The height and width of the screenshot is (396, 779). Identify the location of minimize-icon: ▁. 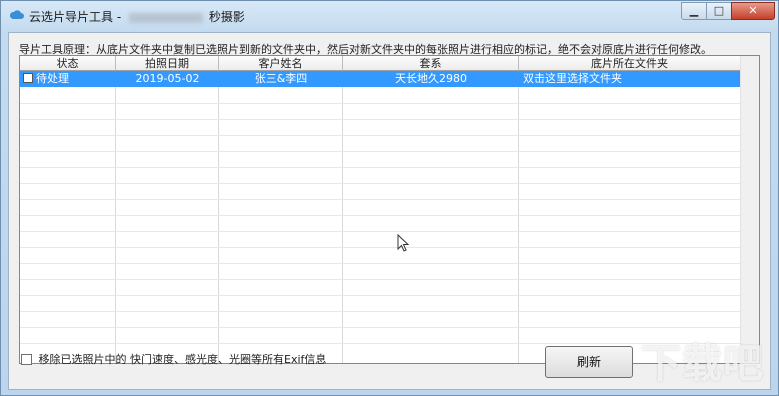
(694, 10).